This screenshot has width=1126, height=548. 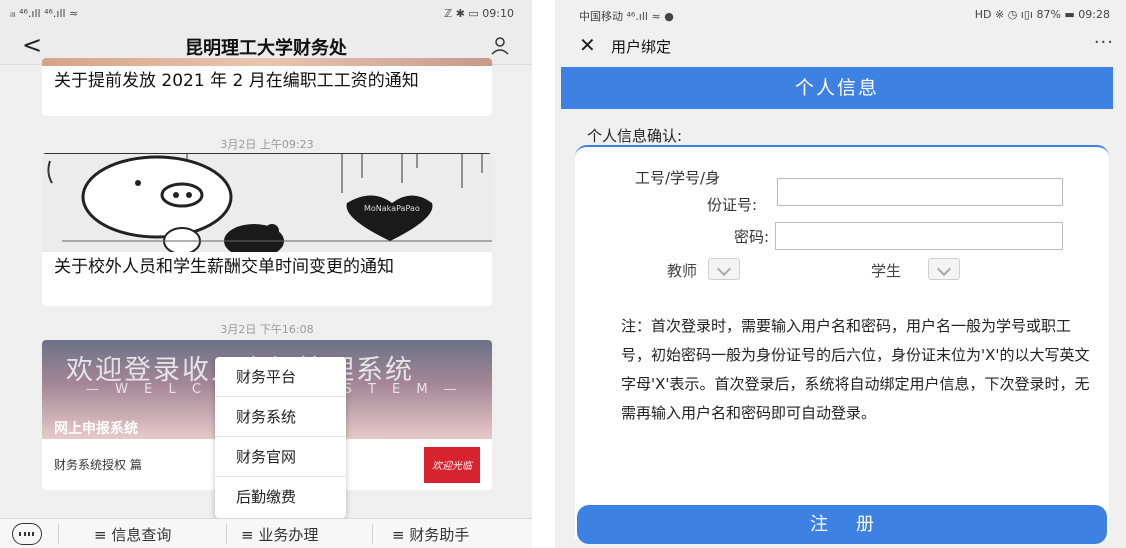 What do you see at coordinates (44, 13) in the screenshot?
I see `signal-indicators: ᵢₗₗ ⁴⁶.ıll ⁴⁶.ıll ≈` at bounding box center [44, 13].